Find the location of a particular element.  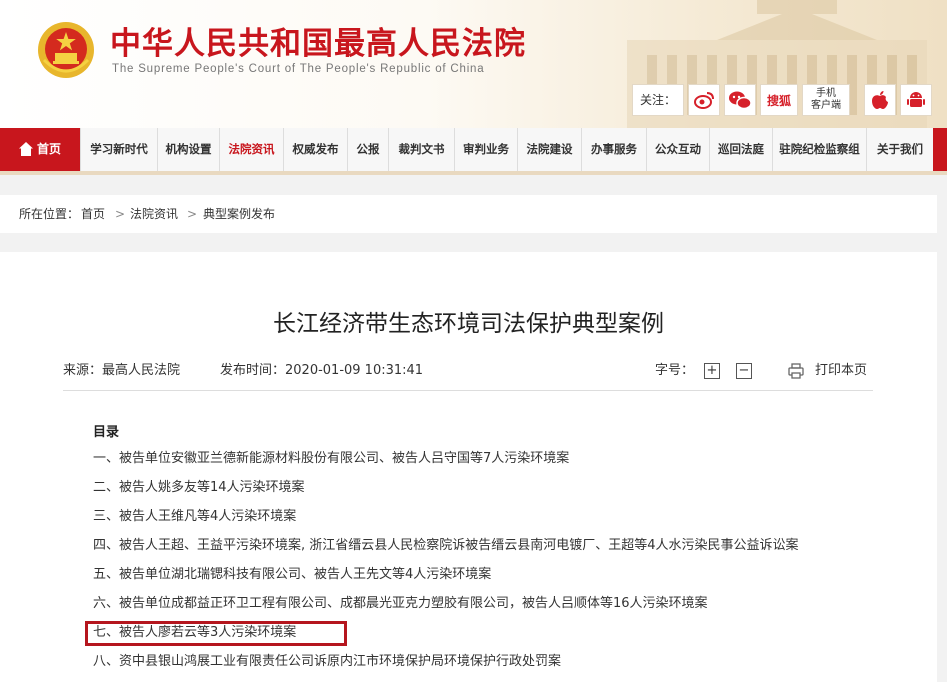

ios-app-button is located at coordinates (880, 100).